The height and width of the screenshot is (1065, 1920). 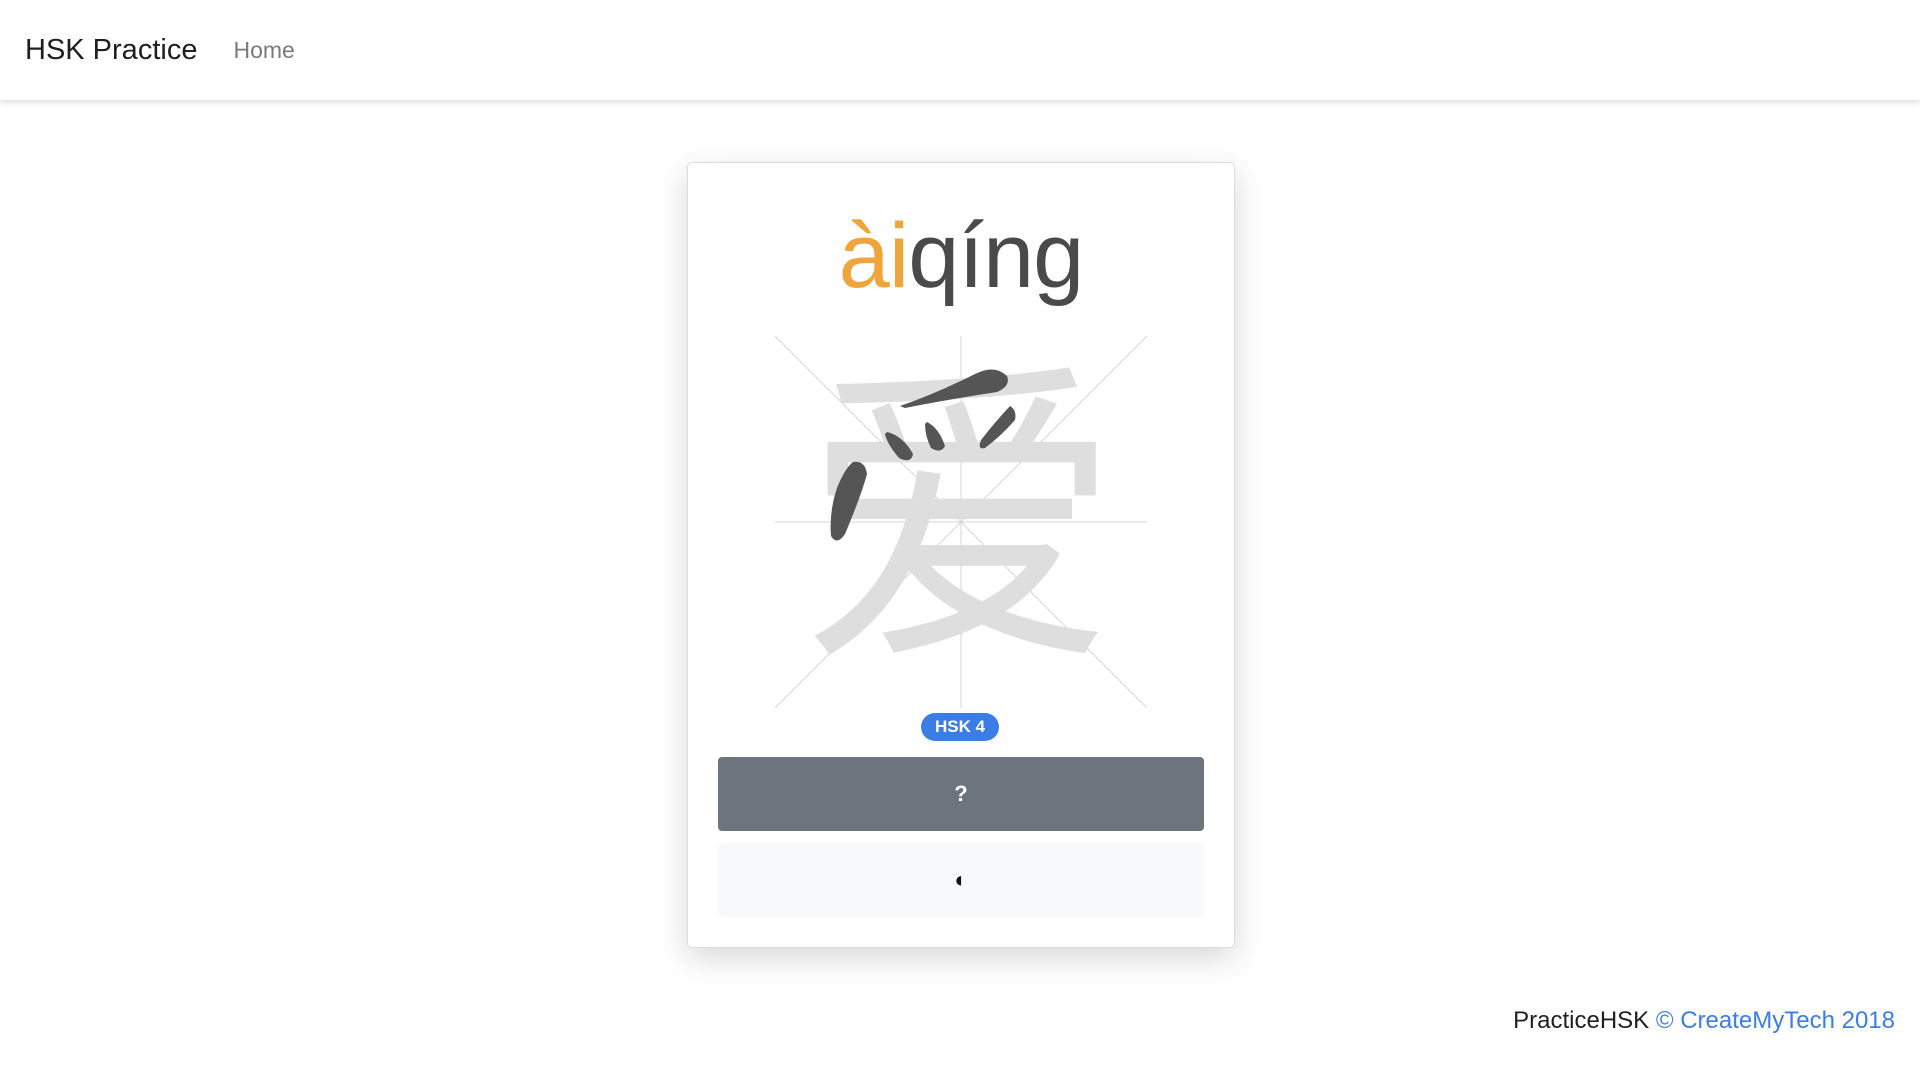 I want to click on hsk-level-badge: HSK 4, so click(x=960, y=727).